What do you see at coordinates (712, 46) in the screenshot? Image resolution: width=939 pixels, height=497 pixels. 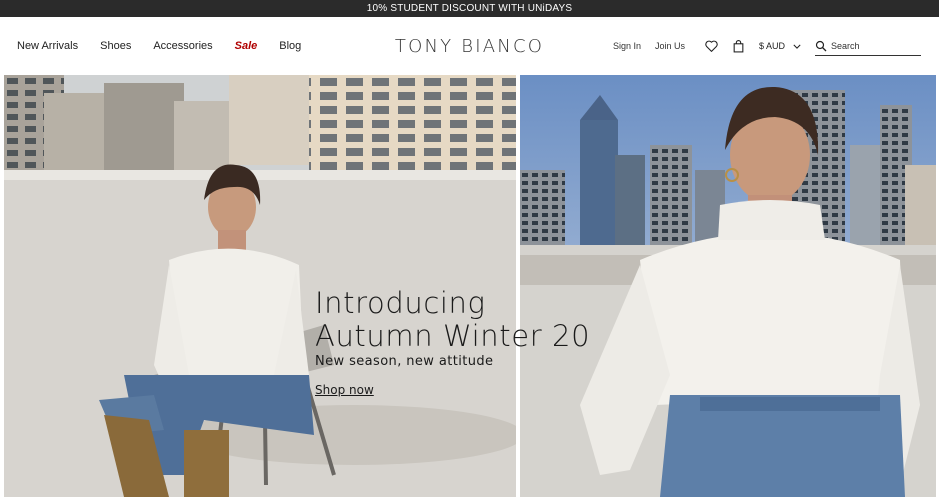 I see `heart-icon` at bounding box center [712, 46].